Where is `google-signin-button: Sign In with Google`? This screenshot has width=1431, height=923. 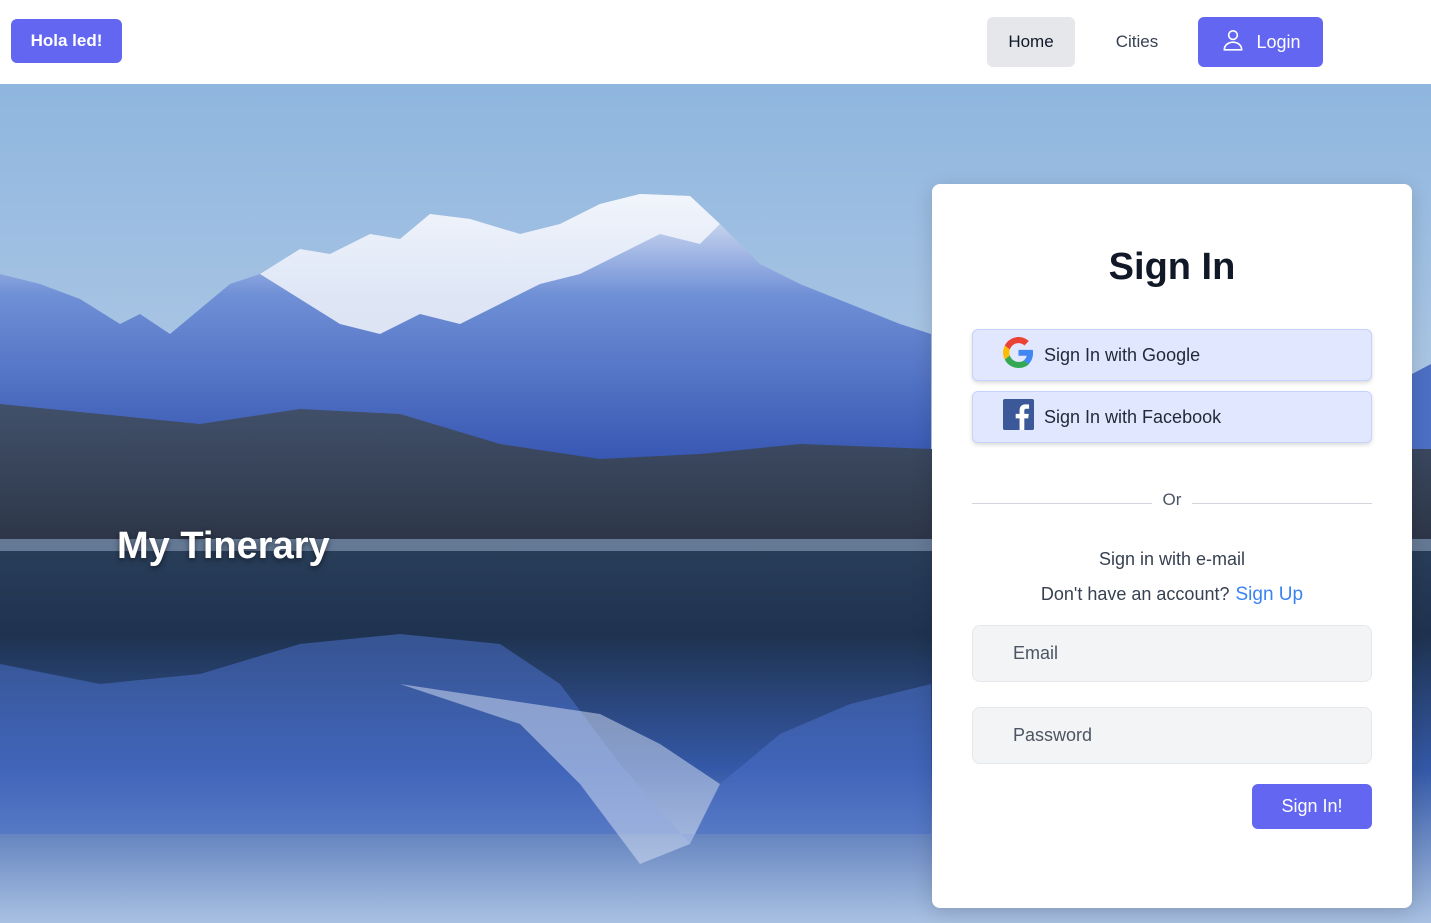 google-signin-button: Sign In with Google is located at coordinates (1172, 355).